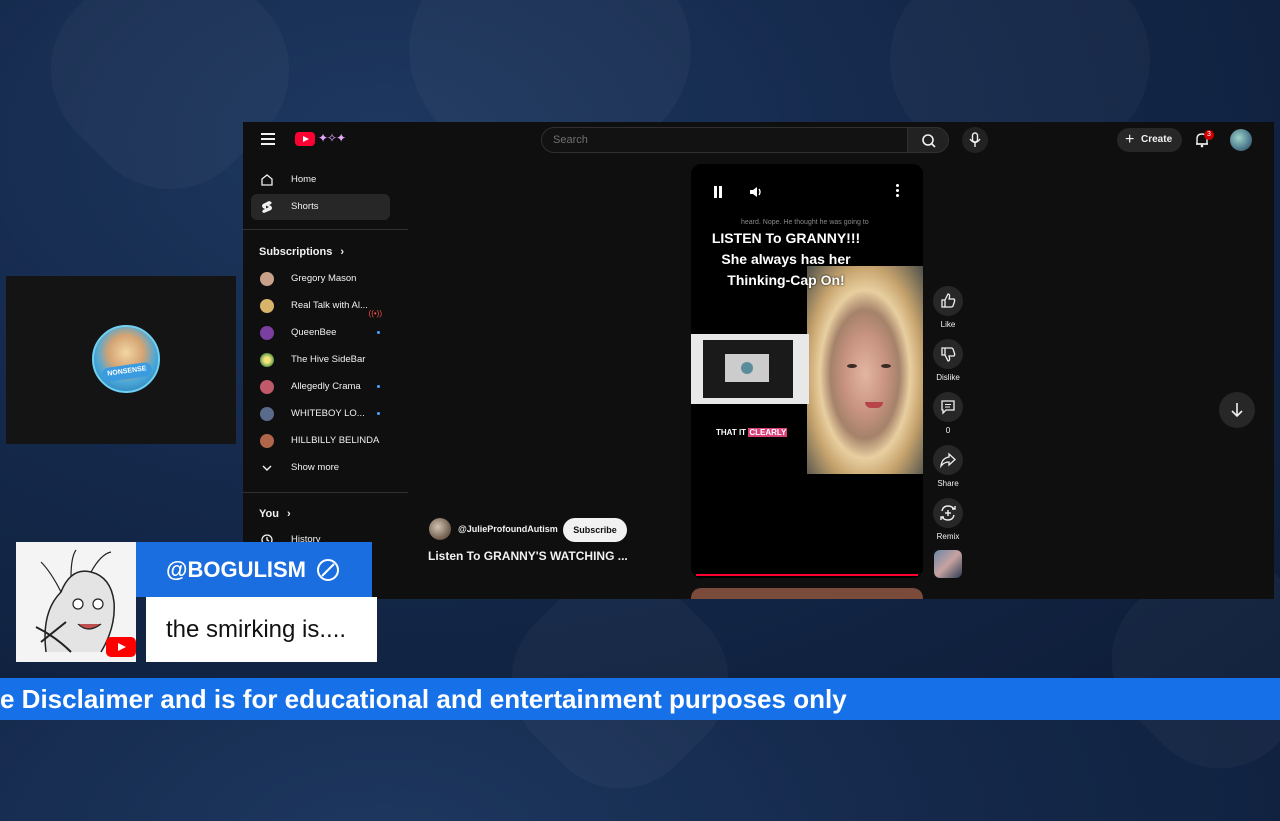 This screenshot has height=821, width=1280. I want to click on search-input: Search, so click(724, 140).